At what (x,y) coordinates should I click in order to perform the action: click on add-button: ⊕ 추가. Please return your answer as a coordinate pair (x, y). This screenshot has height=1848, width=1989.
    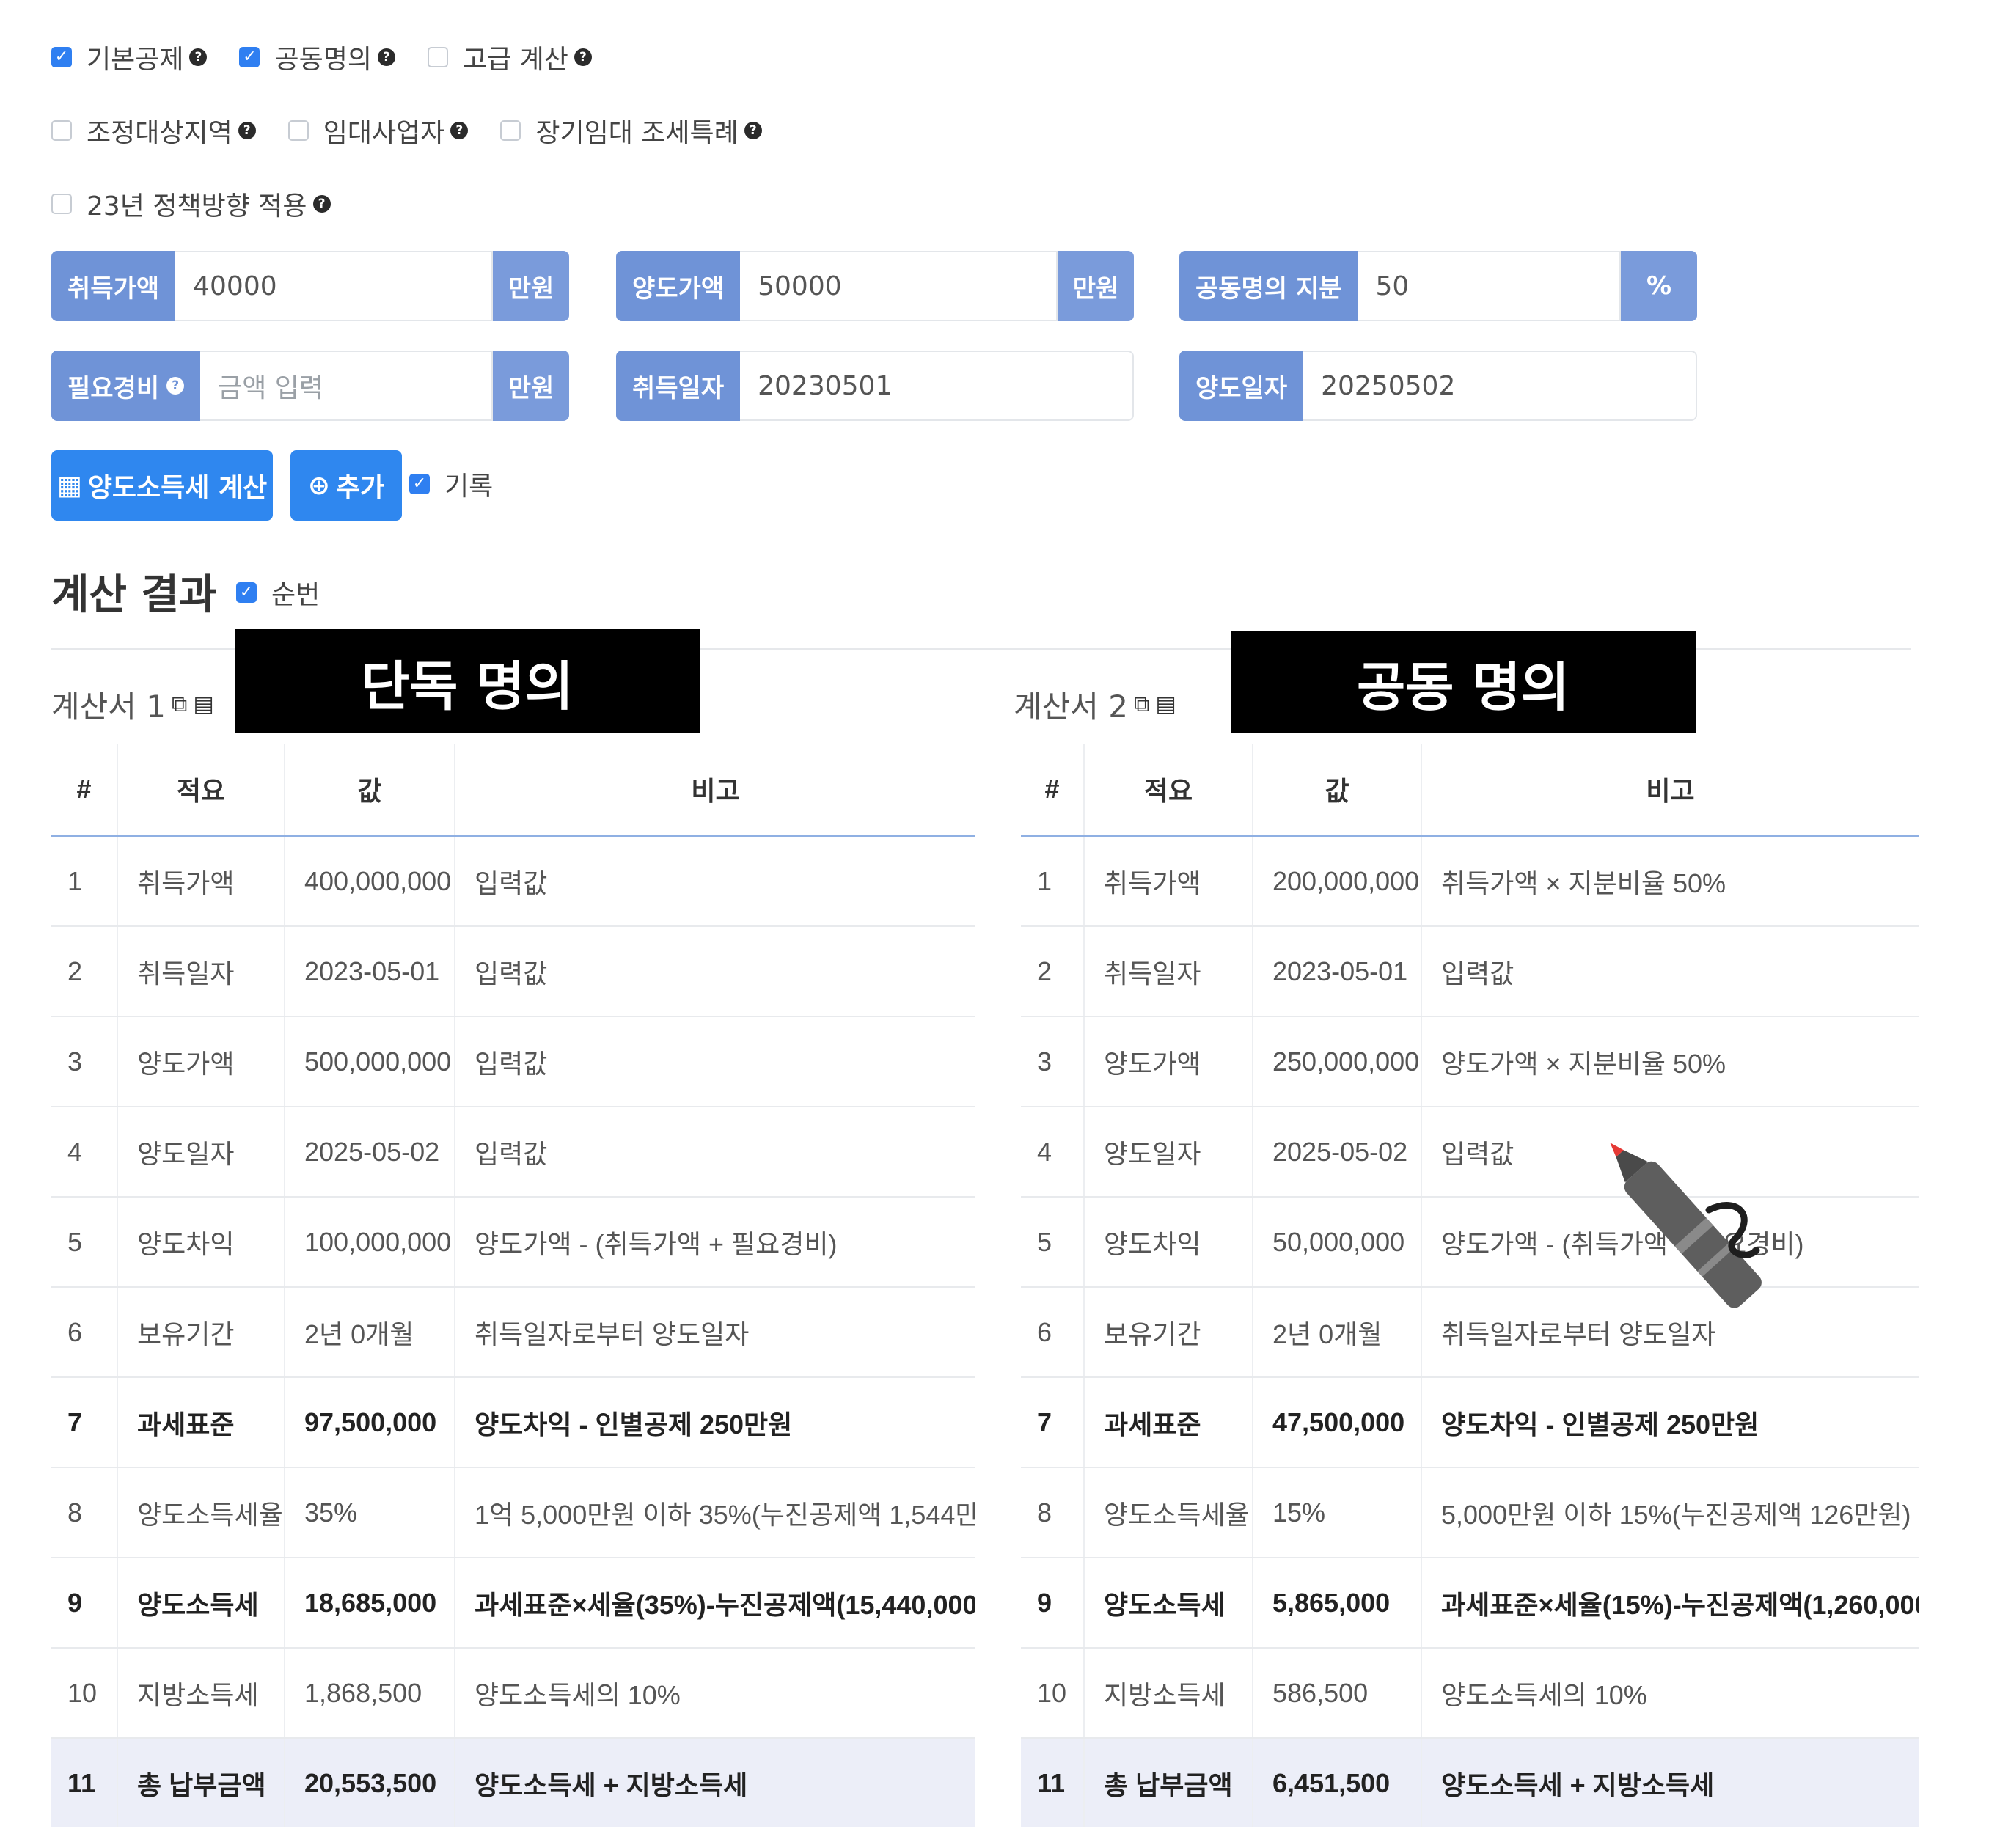
    Looking at the image, I should click on (346, 485).